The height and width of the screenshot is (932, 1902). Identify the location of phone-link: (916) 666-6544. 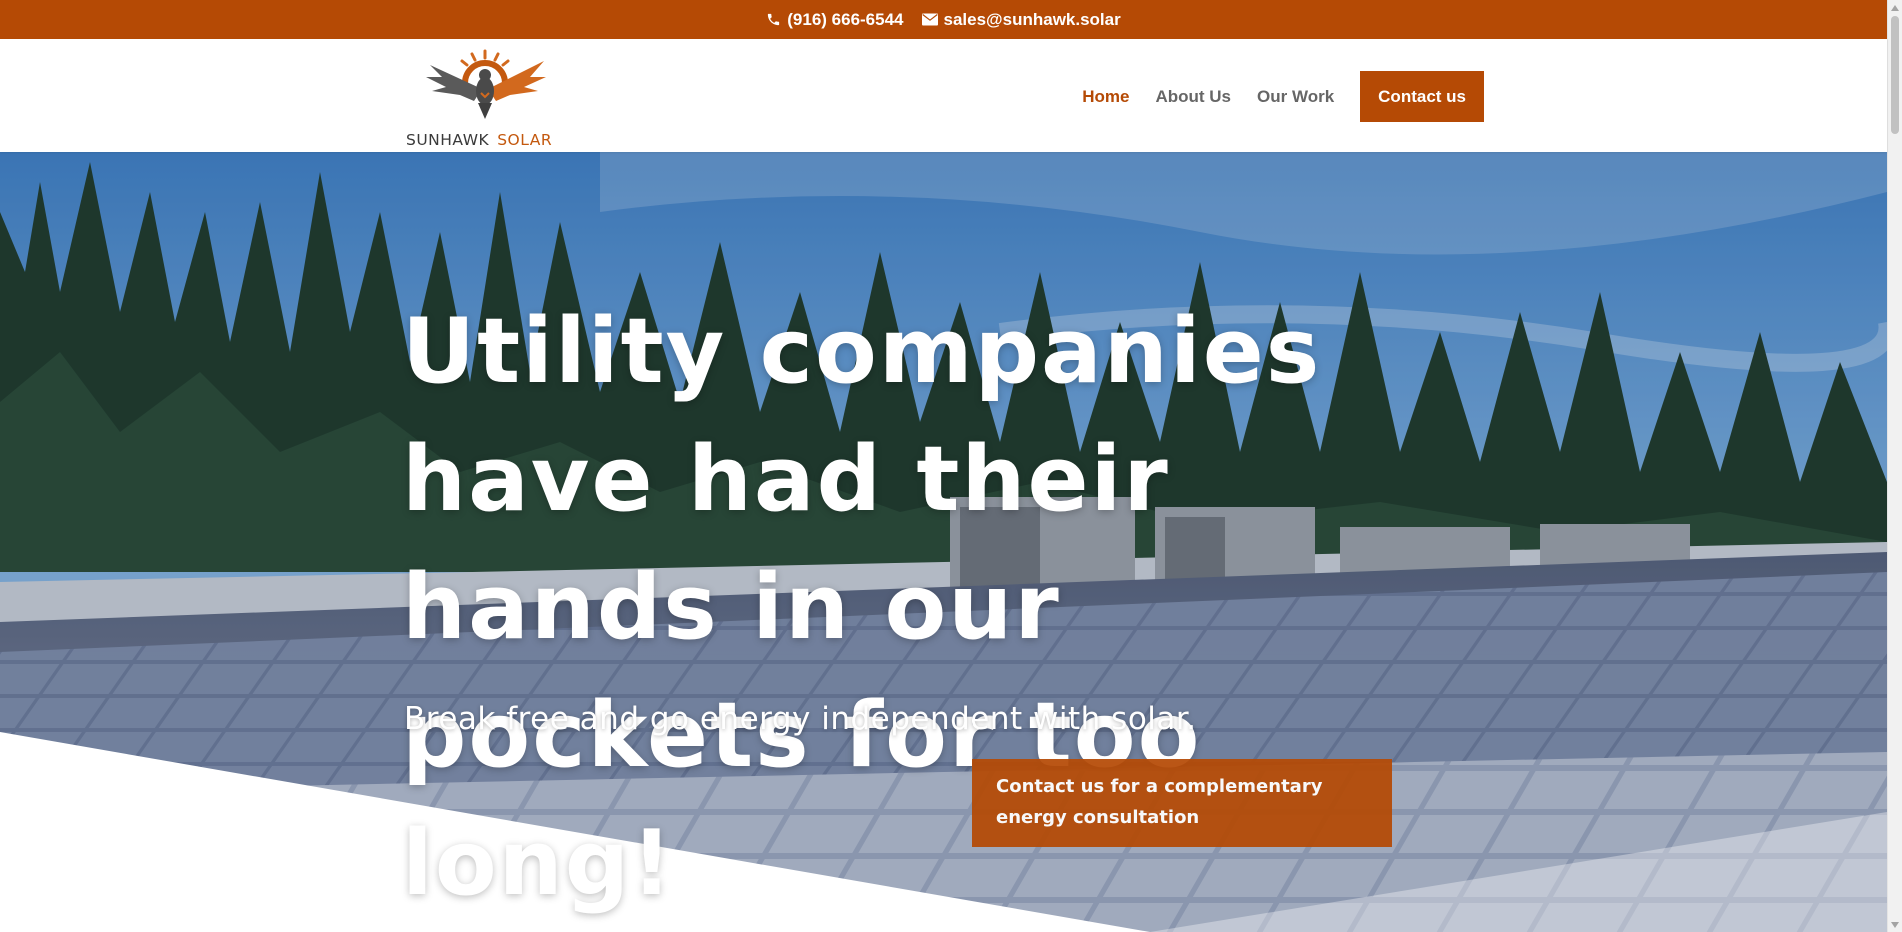
(835, 19).